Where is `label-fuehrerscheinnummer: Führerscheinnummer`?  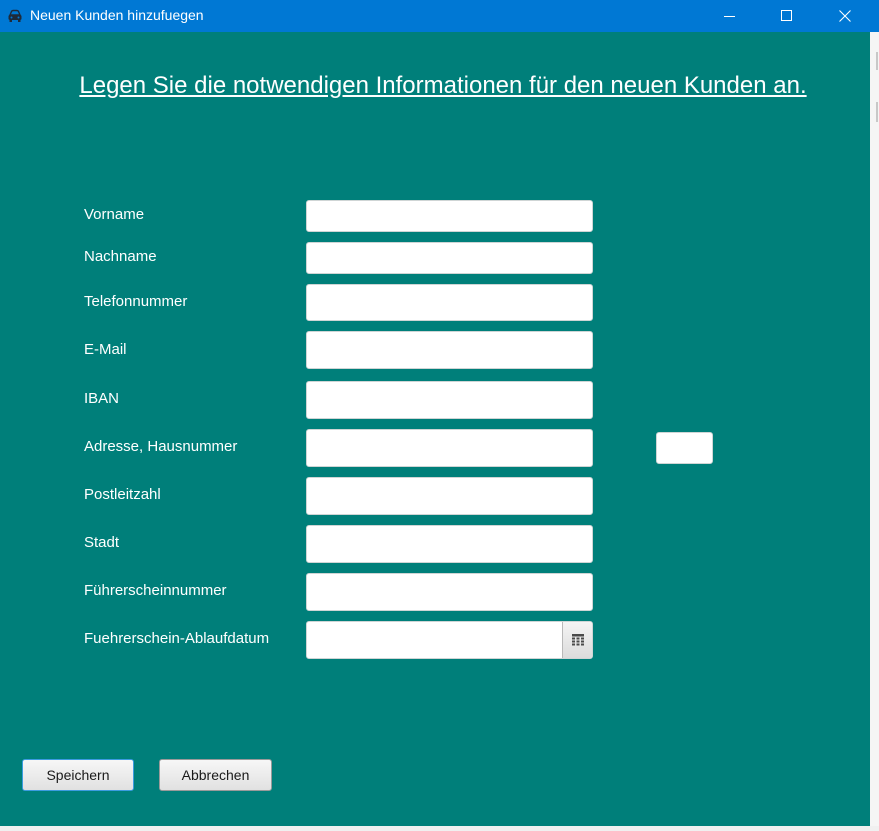 label-fuehrerscheinnummer: Führerscheinnummer is located at coordinates (155, 590).